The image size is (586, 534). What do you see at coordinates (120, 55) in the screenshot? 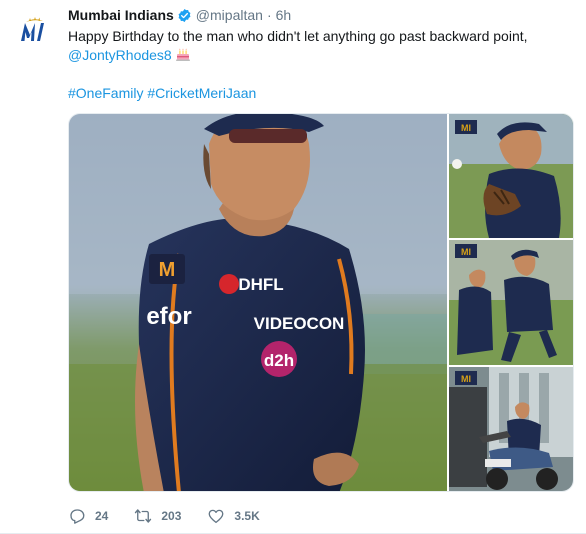
I see `mention-link: @JontyRhodes8` at bounding box center [120, 55].